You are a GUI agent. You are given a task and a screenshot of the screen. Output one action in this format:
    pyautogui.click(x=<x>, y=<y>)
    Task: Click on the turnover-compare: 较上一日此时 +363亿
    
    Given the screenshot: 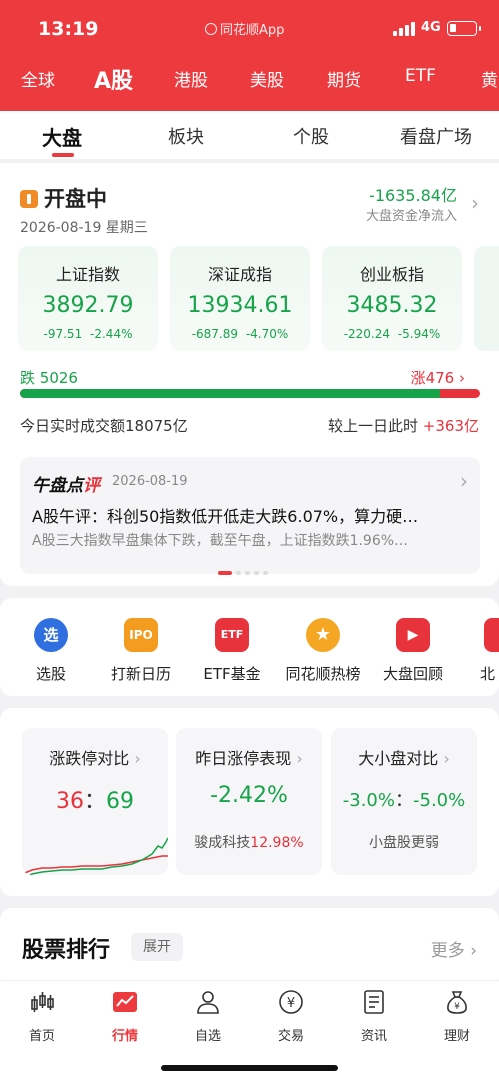 What is the action you would take?
    pyautogui.click(x=403, y=426)
    